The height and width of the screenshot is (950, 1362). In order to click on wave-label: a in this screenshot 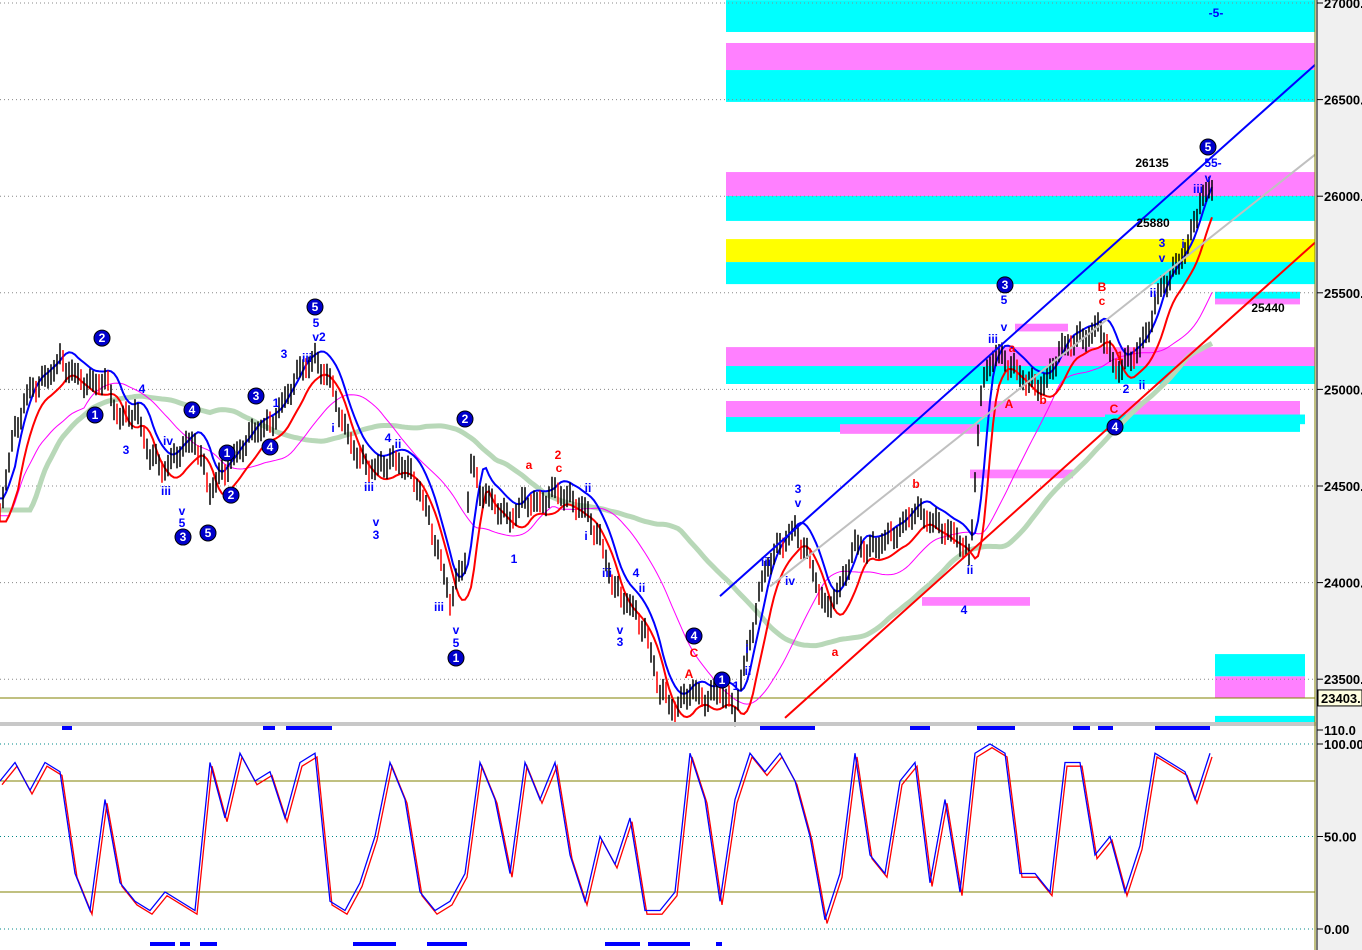, I will do `click(529, 465)`.